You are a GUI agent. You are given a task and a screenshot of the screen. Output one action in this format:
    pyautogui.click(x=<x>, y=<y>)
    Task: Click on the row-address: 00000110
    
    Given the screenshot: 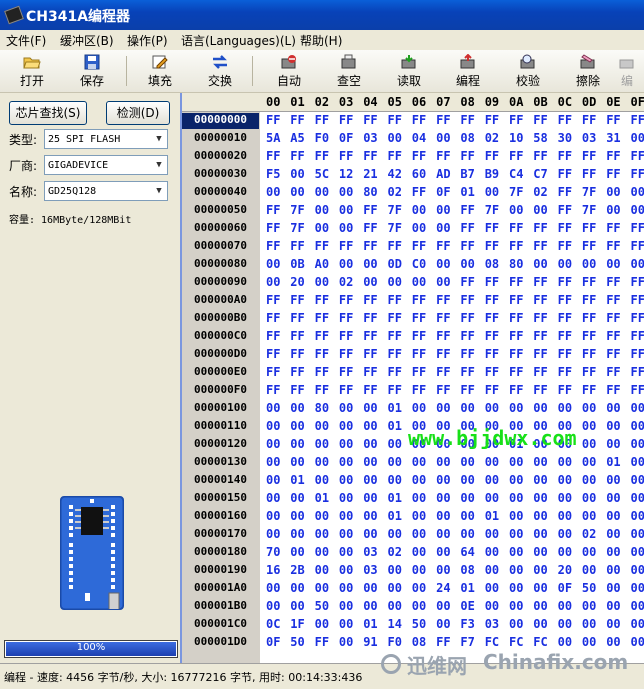 What is the action you would take?
    pyautogui.click(x=220, y=427)
    